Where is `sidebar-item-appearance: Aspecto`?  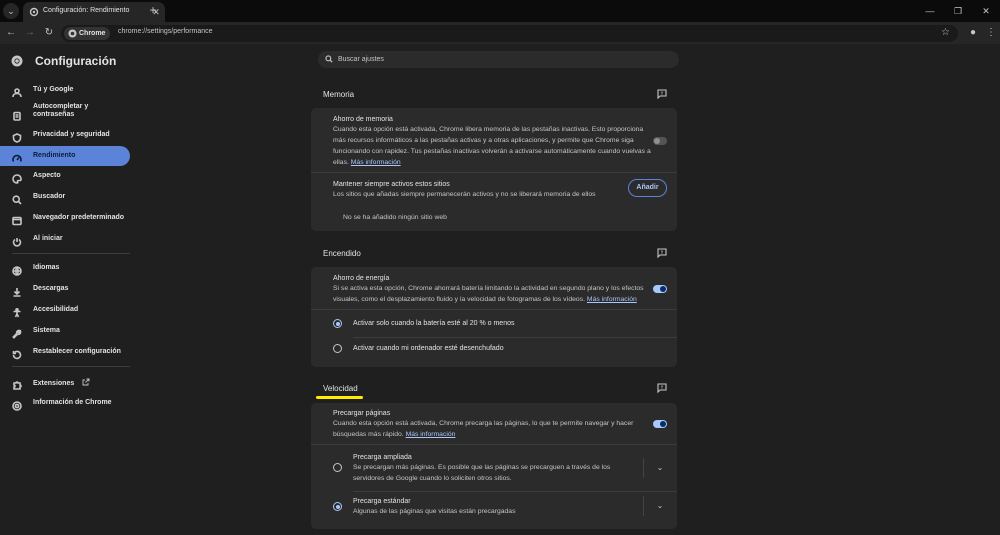
sidebar-item-appearance: Aspecto is located at coordinates (65, 176).